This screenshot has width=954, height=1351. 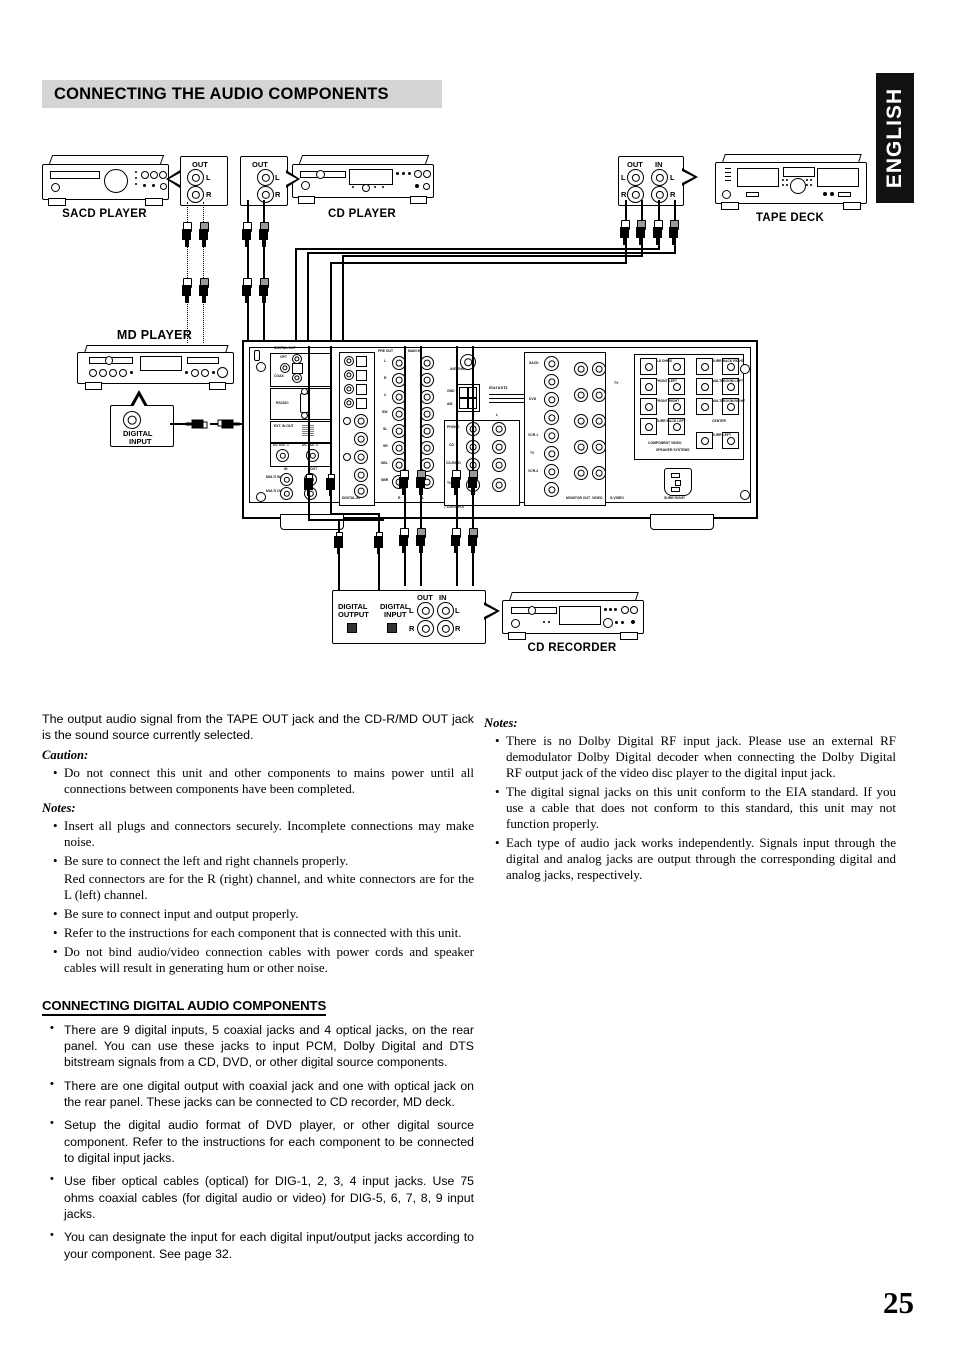 What do you see at coordinates (898, 1302) in the screenshot?
I see `page-number: 25` at bounding box center [898, 1302].